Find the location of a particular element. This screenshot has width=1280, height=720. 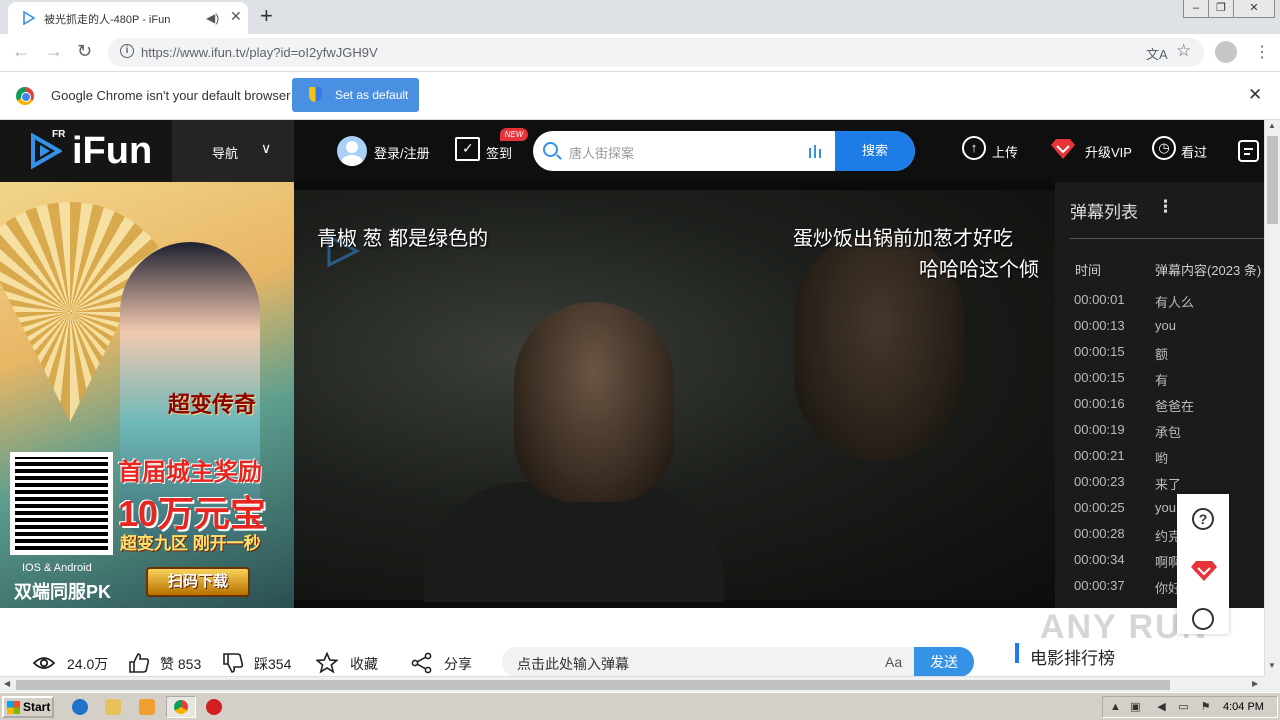

danmaku-row: 00:00:15 有 is located at coordinates (1159, 383).